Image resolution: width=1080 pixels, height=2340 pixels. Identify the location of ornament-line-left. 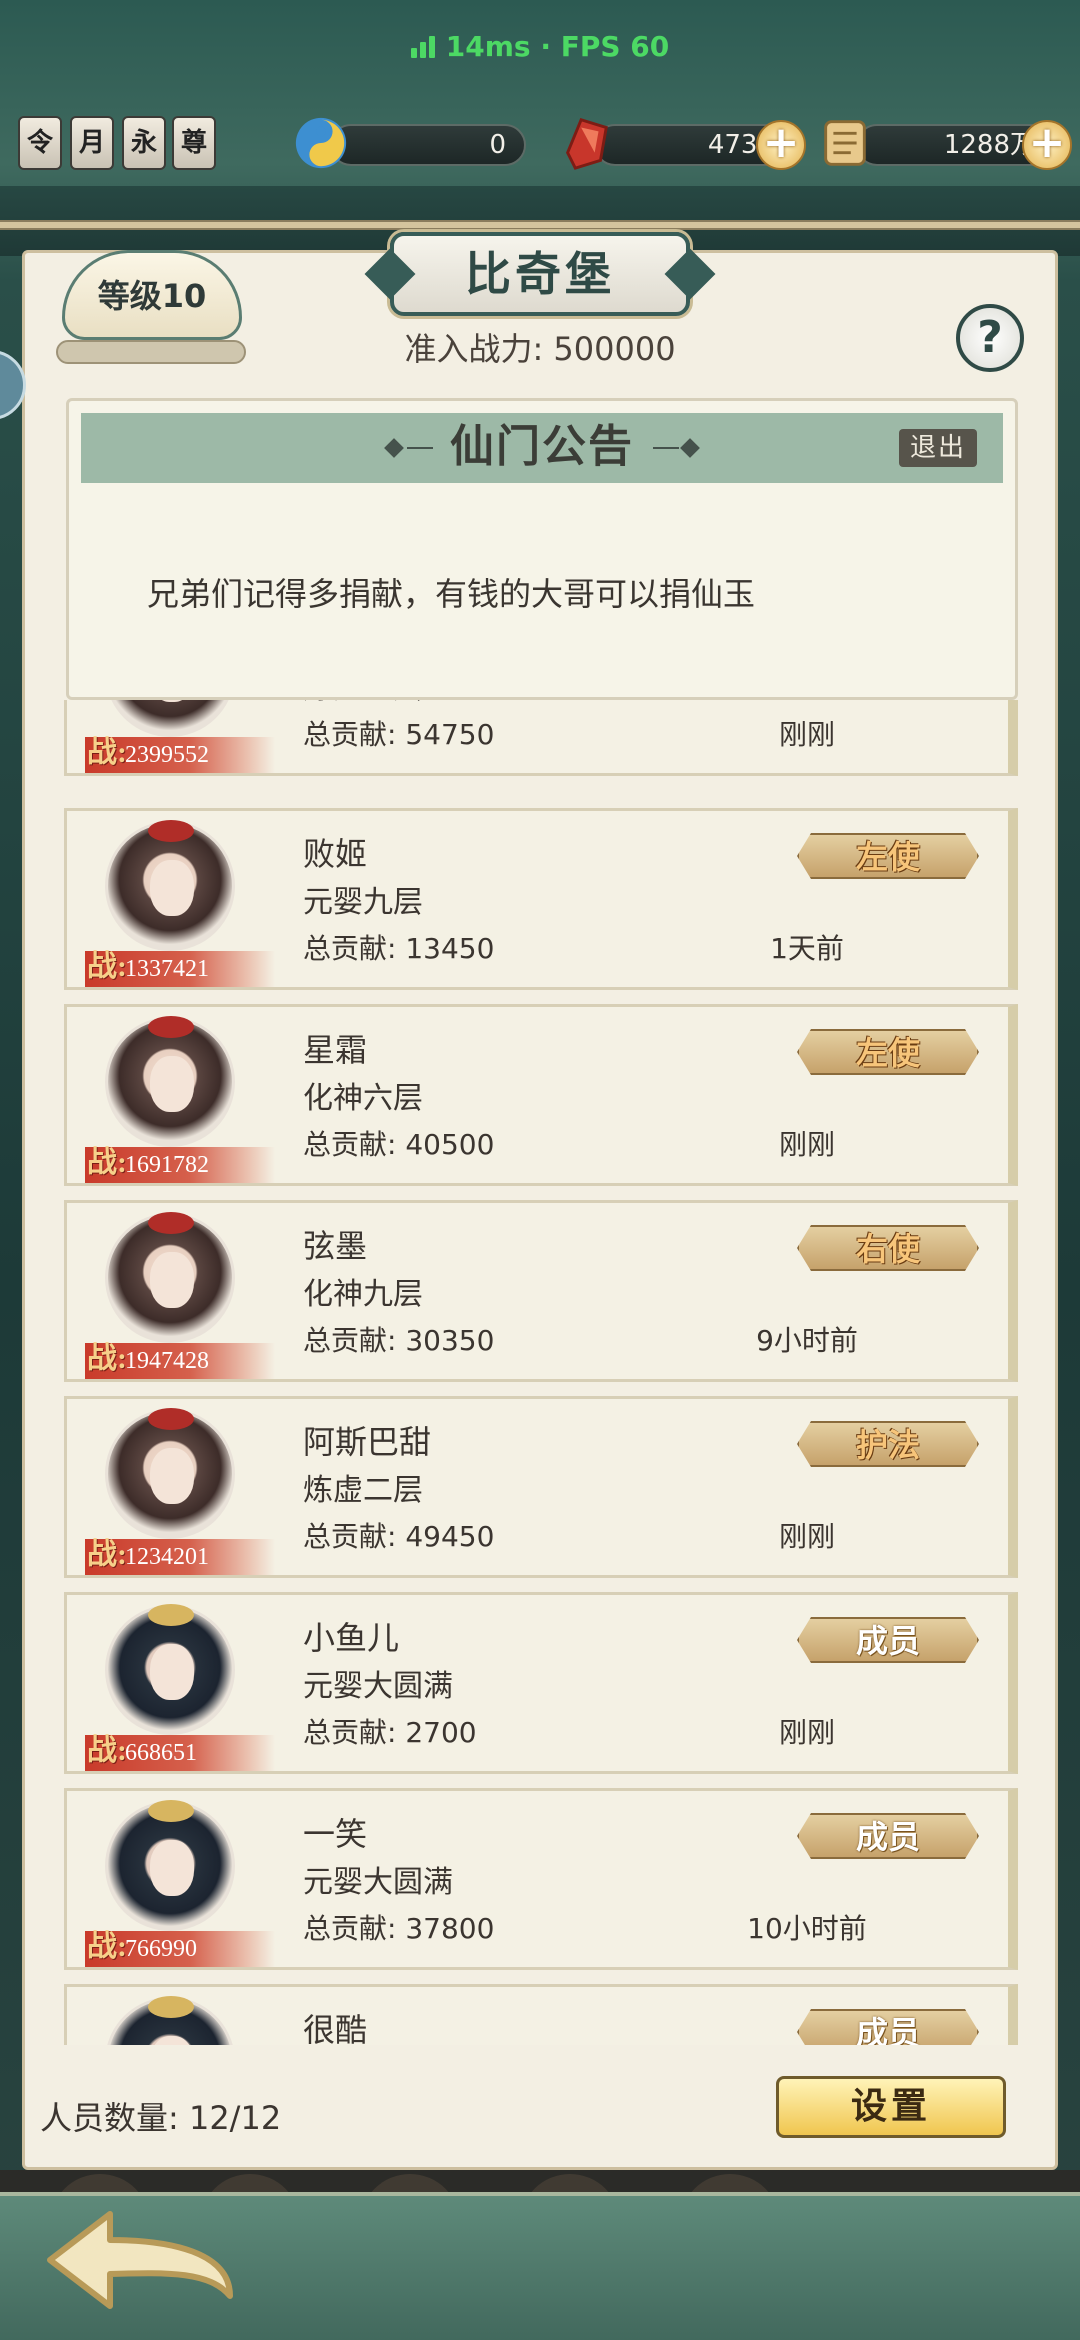
(420, 448).